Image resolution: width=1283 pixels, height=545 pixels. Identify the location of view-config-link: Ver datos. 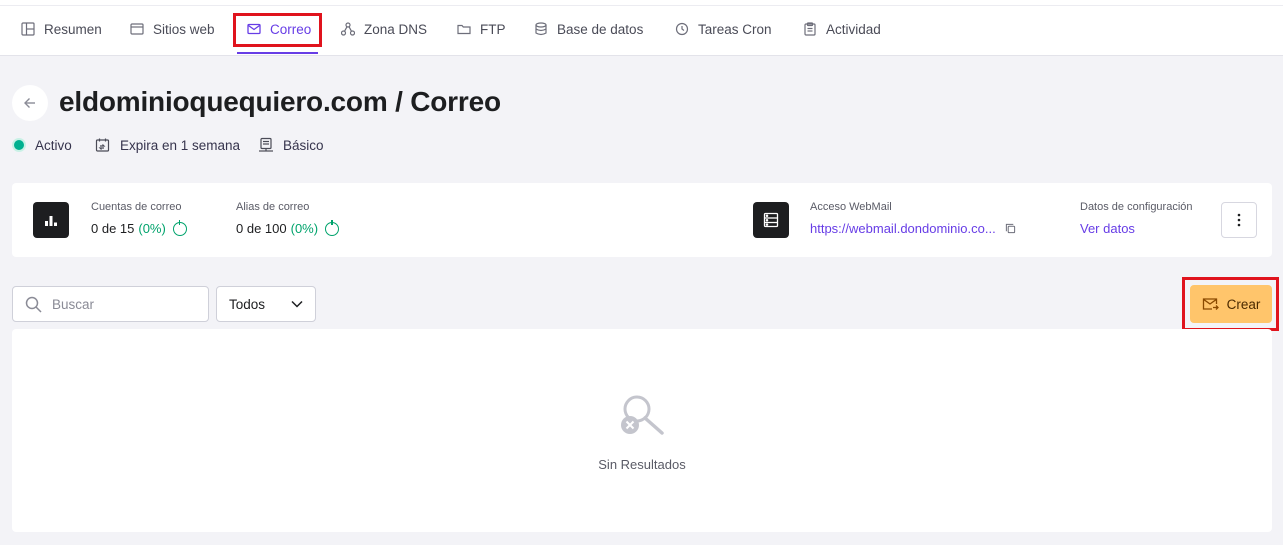
(1107, 228).